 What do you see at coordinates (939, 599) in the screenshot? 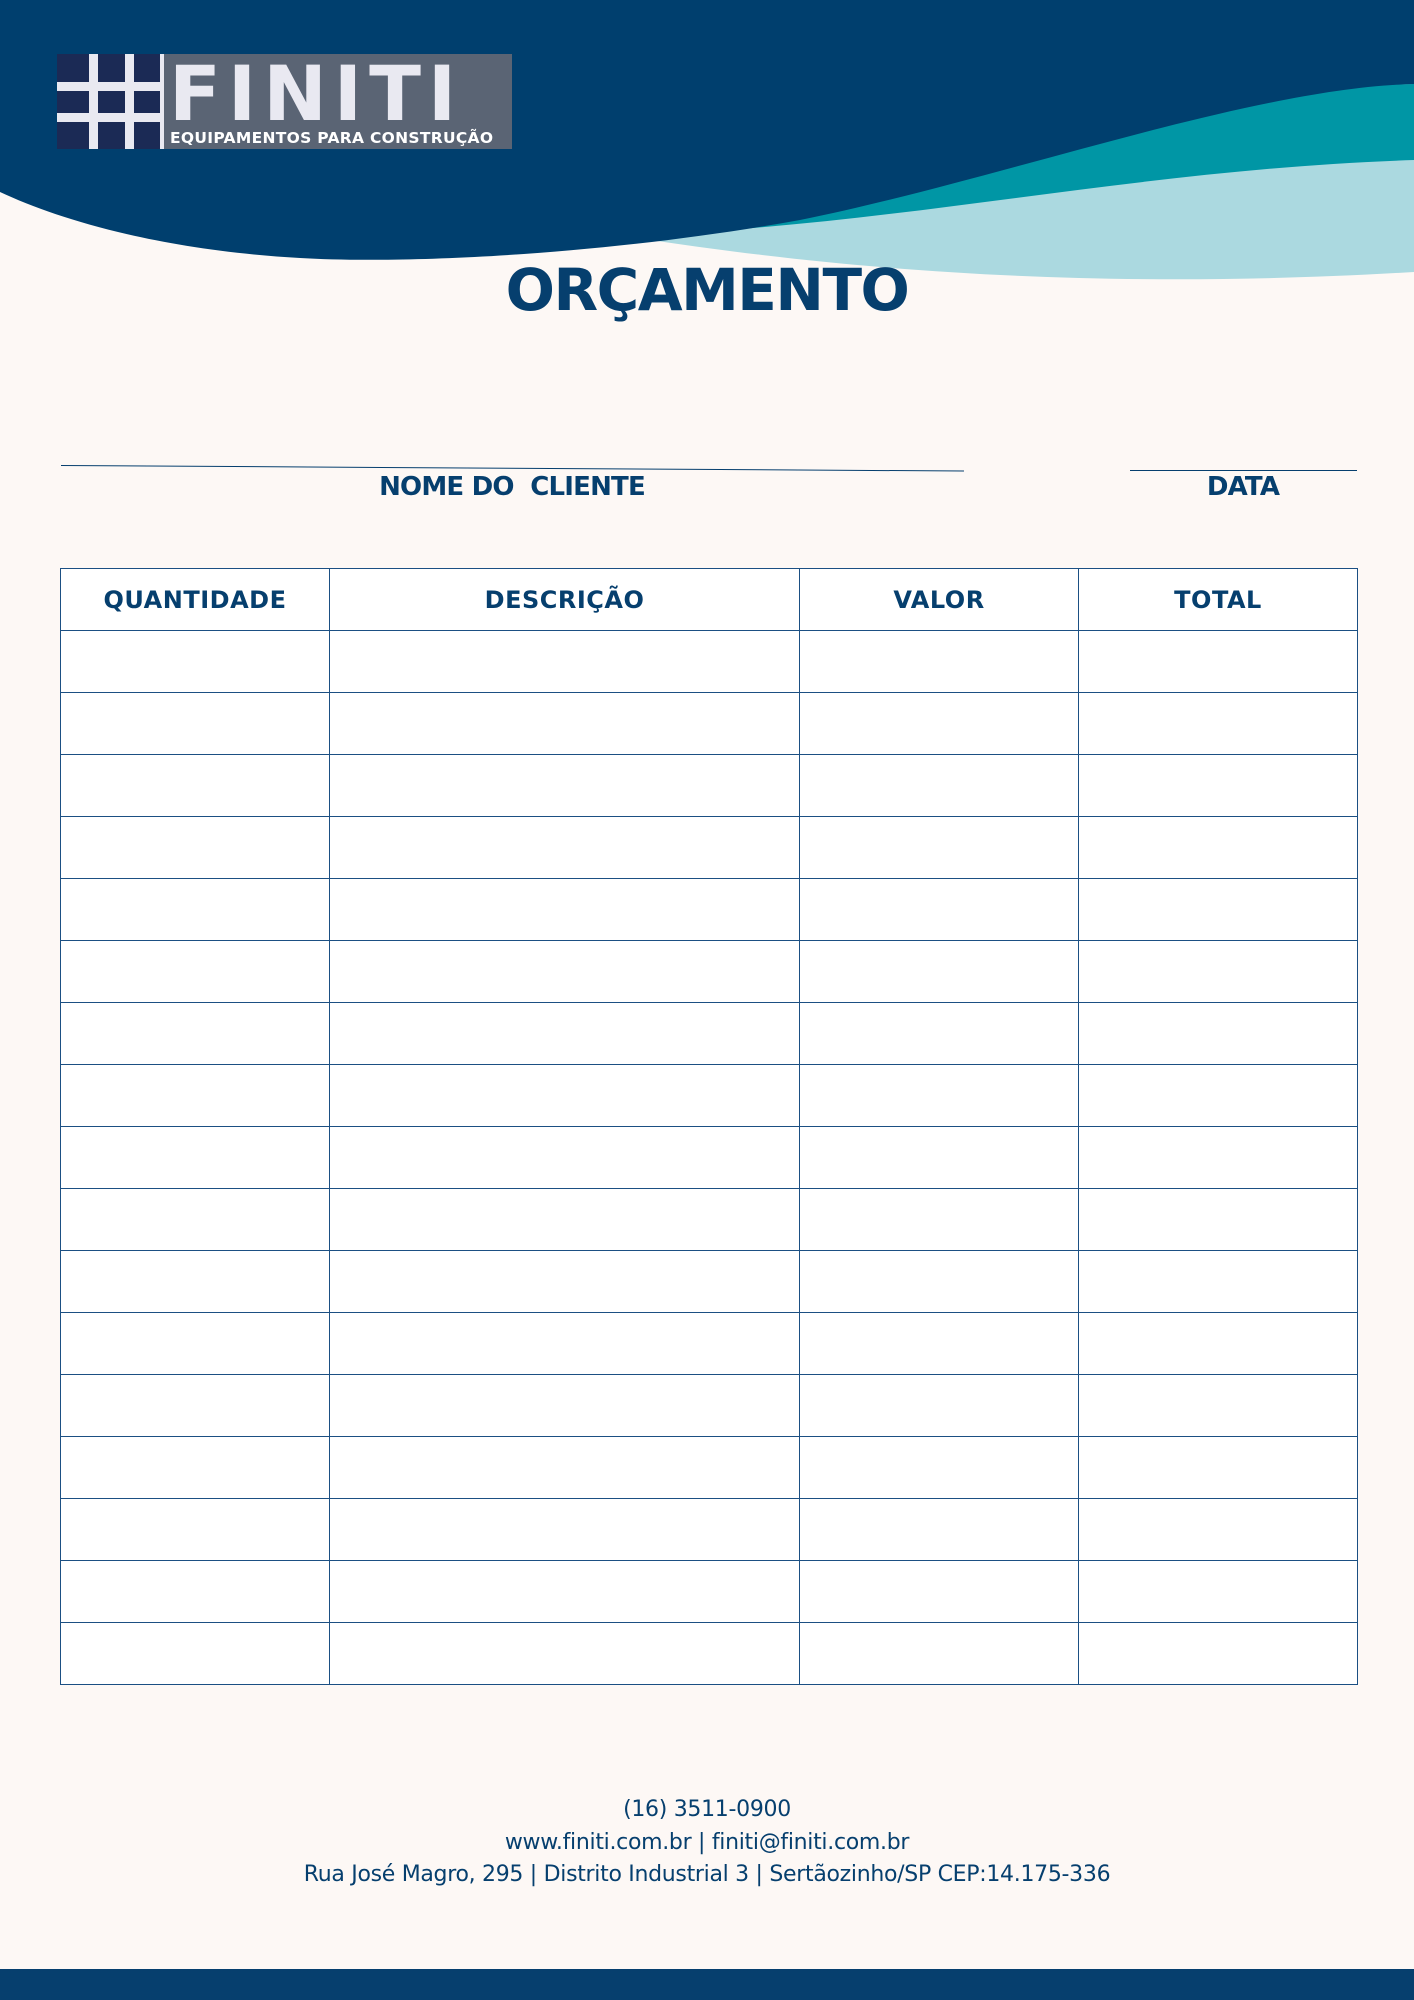
I see `column-header-valor: VALOR` at bounding box center [939, 599].